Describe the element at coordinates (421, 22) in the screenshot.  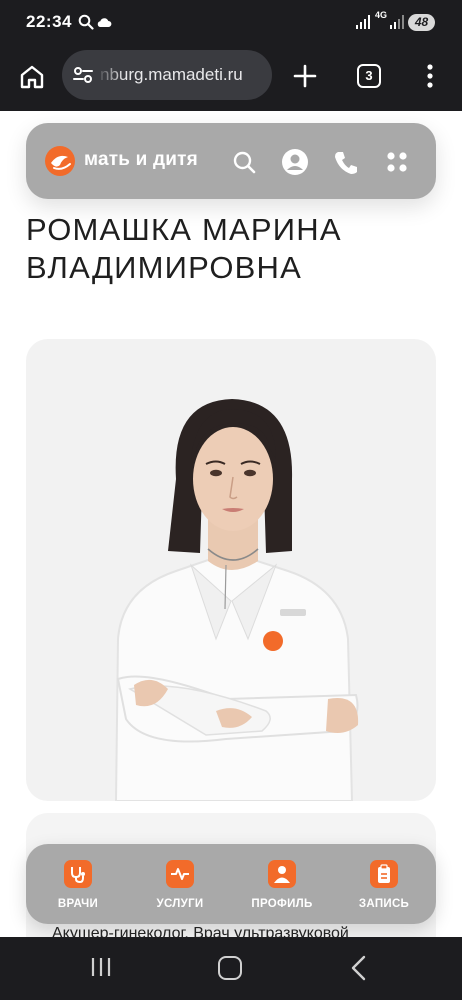
I see `battery-indicator: 48` at that location.